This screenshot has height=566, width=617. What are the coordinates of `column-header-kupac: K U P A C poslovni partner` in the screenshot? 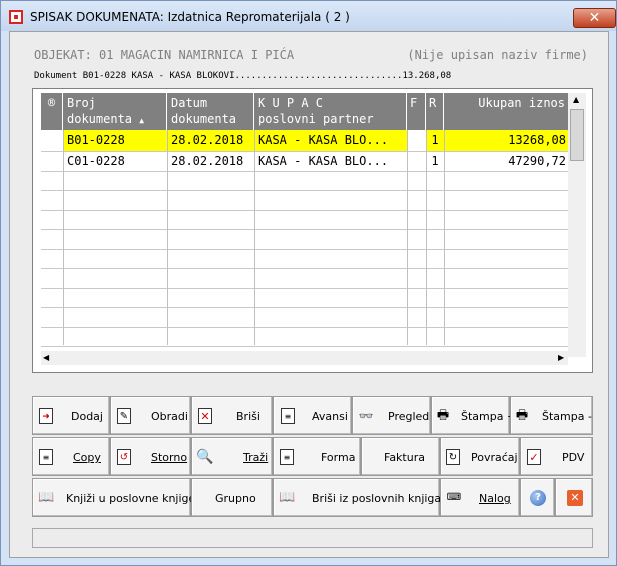 It's located at (330, 111).